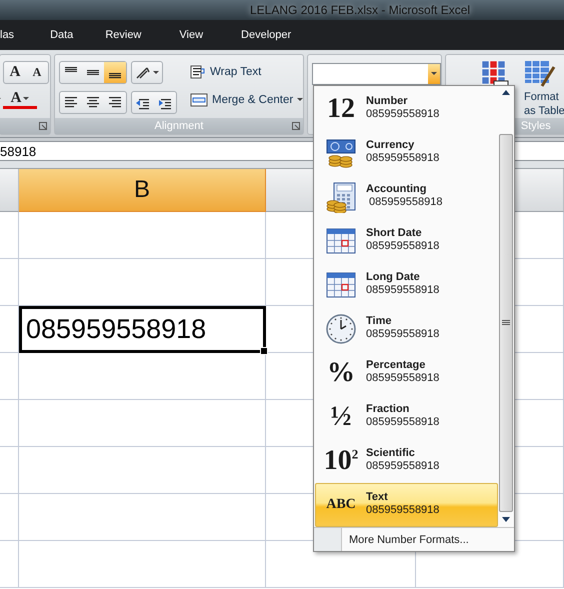 The height and width of the screenshot is (589, 564). I want to click on format-glyph: ABC, so click(341, 505).